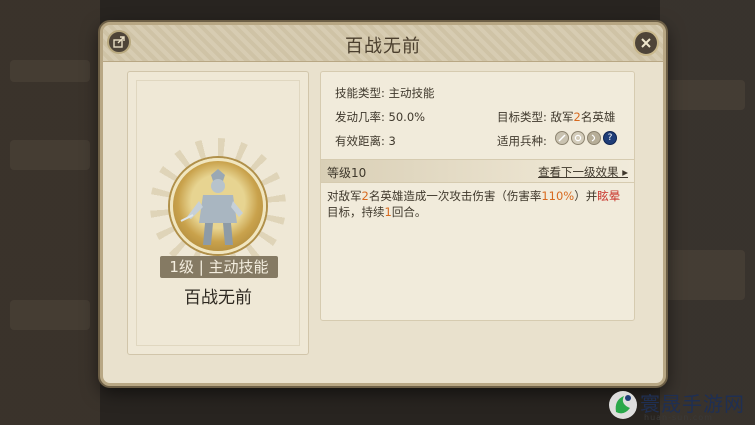 Image resolution: width=755 pixels, height=425 pixels. I want to click on skill-description: 对敌军2名英雄造成一次攻击伤害（伤害率110%）并眩晕目标，持续1回合。, so click(477, 204).